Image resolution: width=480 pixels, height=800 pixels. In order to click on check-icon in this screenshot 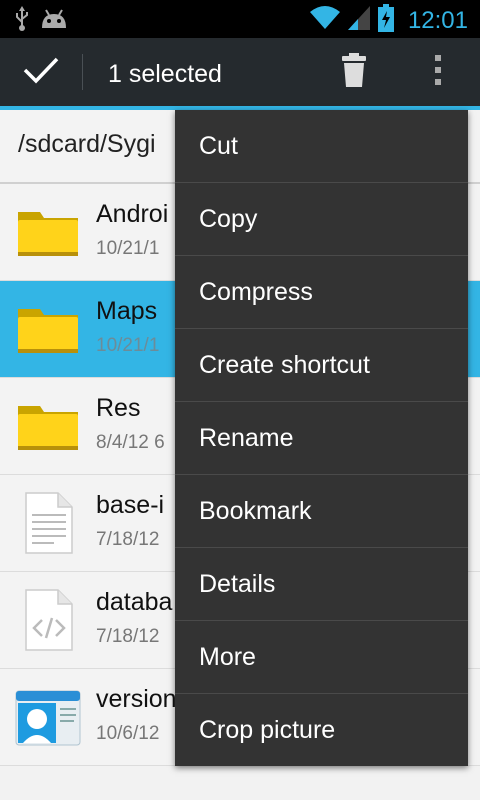, I will do `click(41, 72)`.